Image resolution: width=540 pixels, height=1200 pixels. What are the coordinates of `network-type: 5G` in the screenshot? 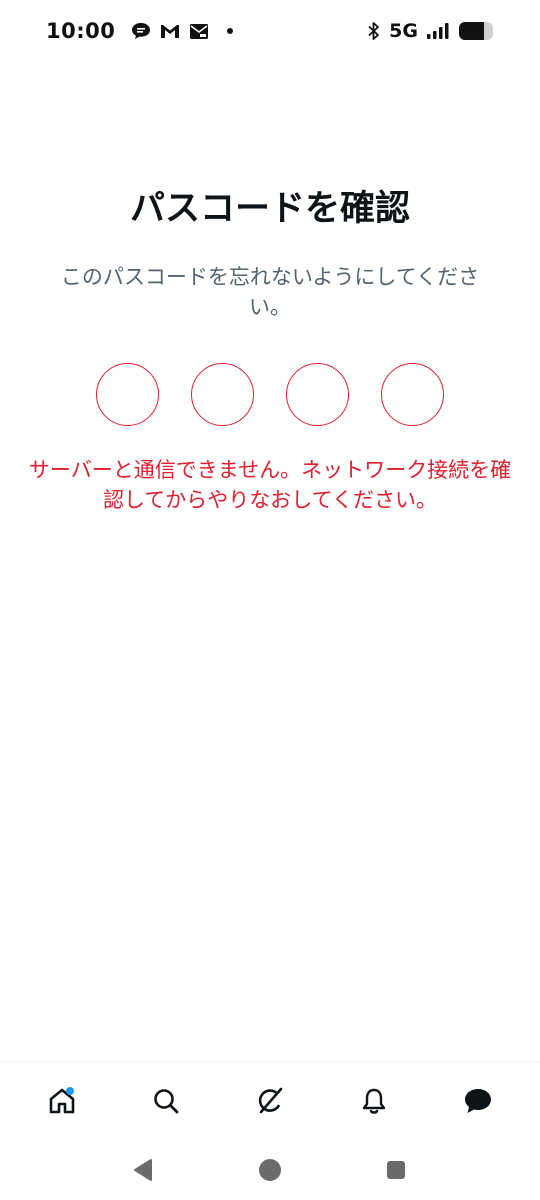 It's located at (403, 31).